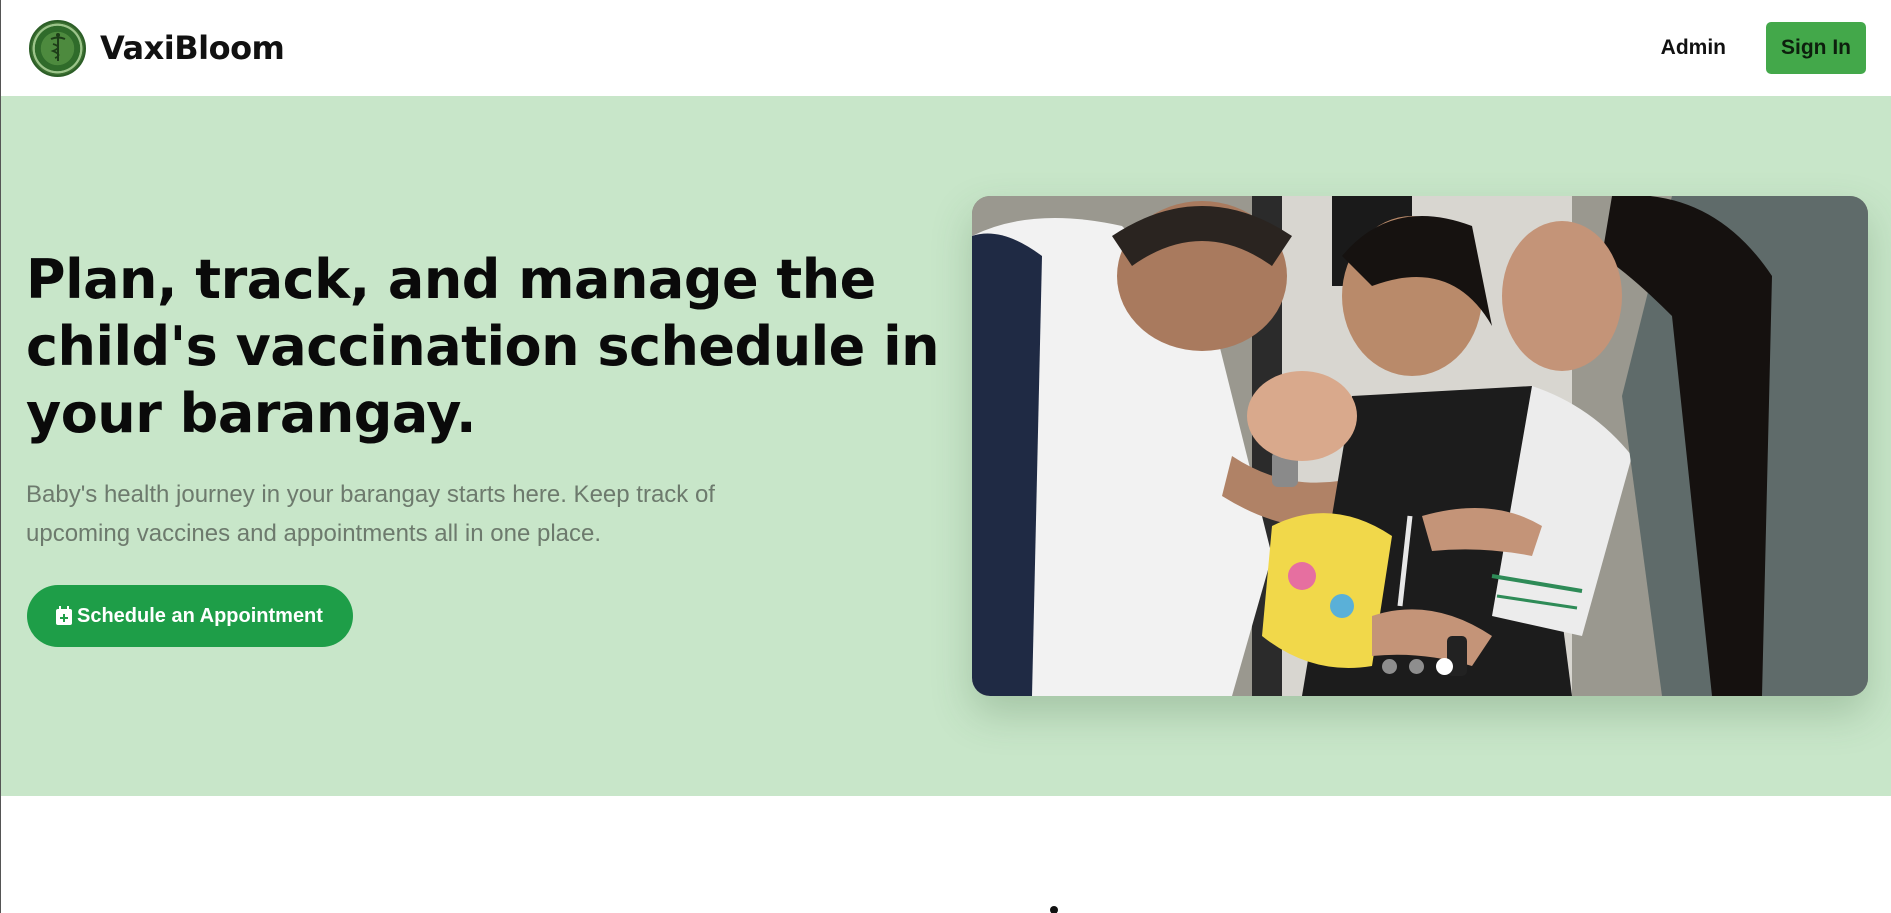 Image resolution: width=1891 pixels, height=913 pixels. I want to click on next-section-heading-fragment, so click(1054, 909).